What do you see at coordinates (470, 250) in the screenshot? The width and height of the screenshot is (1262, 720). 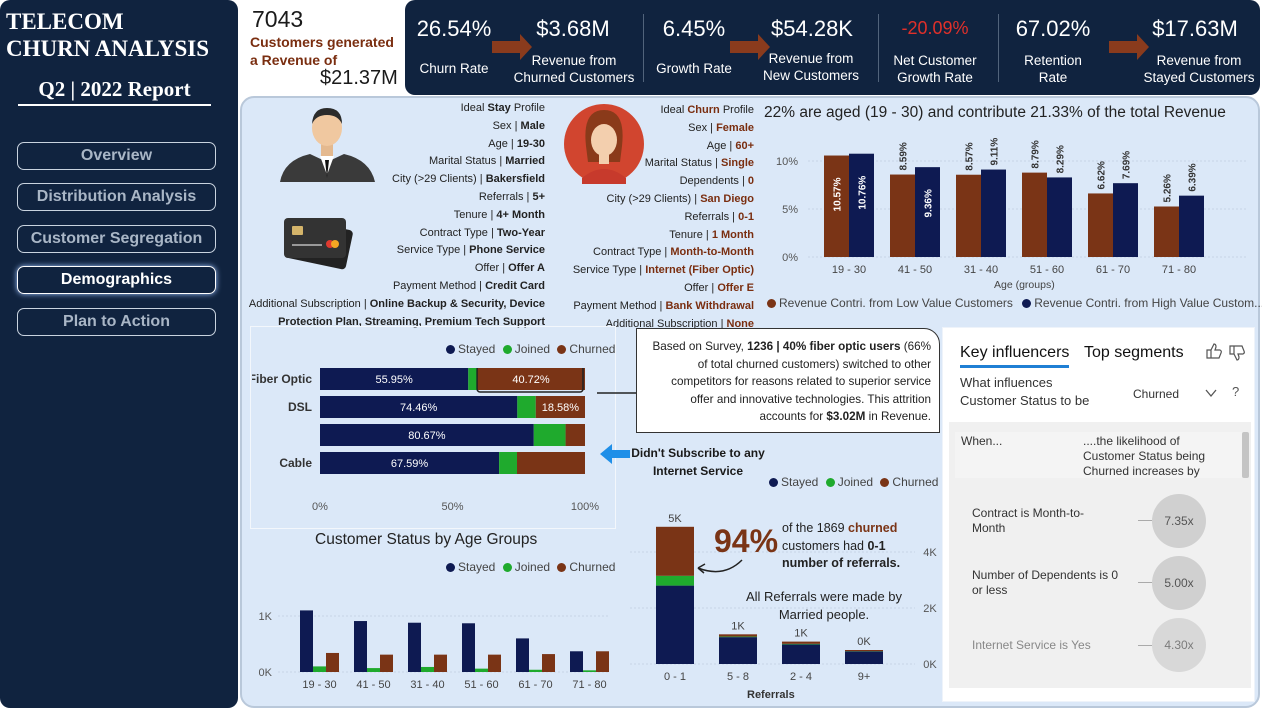 I see `profile-row: Service Type | Phone Service` at bounding box center [470, 250].